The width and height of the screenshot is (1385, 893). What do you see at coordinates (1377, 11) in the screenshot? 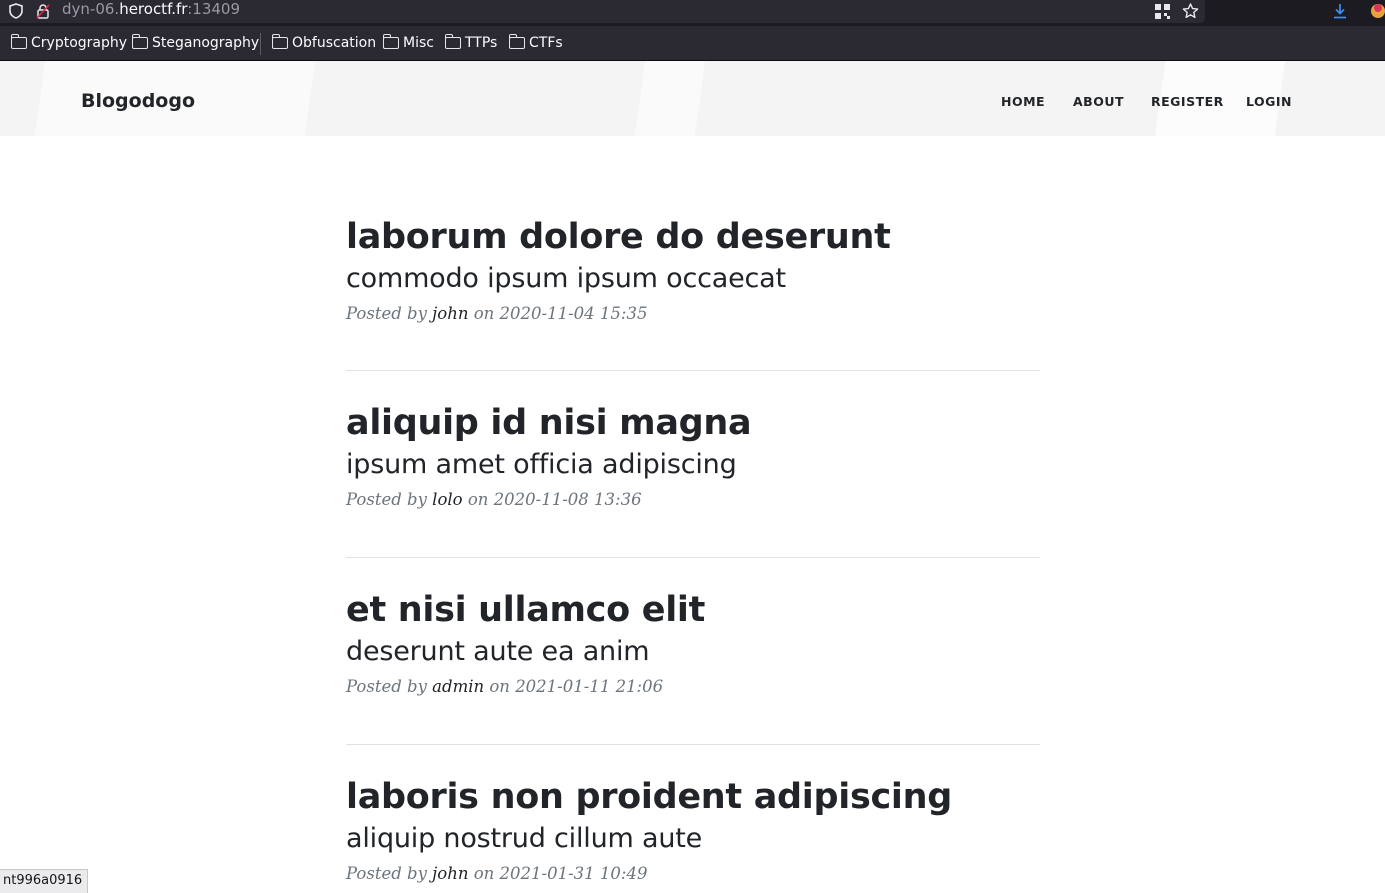
I see `extension-avatar-icon` at bounding box center [1377, 11].